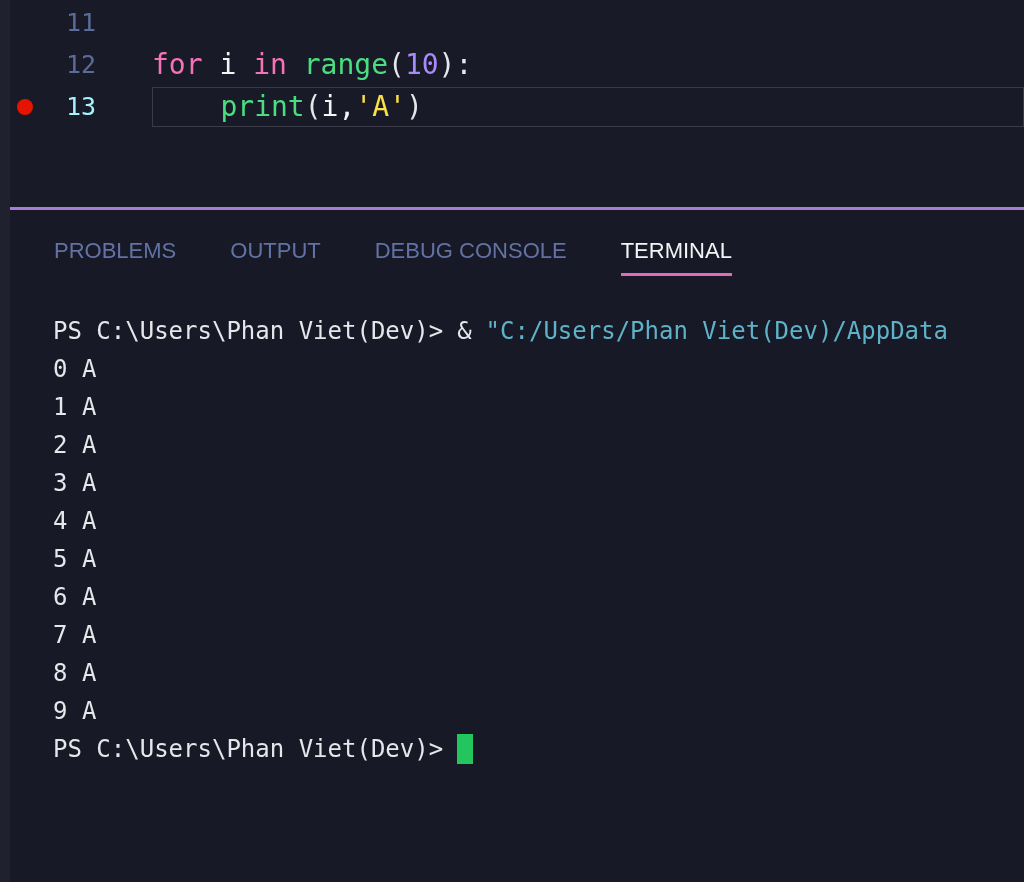 This screenshot has width=1024, height=882. Describe the element at coordinates (716, 331) in the screenshot. I see `terminal-argument: "C:/Users/Phan Viet(Dev)/AppData` at that location.